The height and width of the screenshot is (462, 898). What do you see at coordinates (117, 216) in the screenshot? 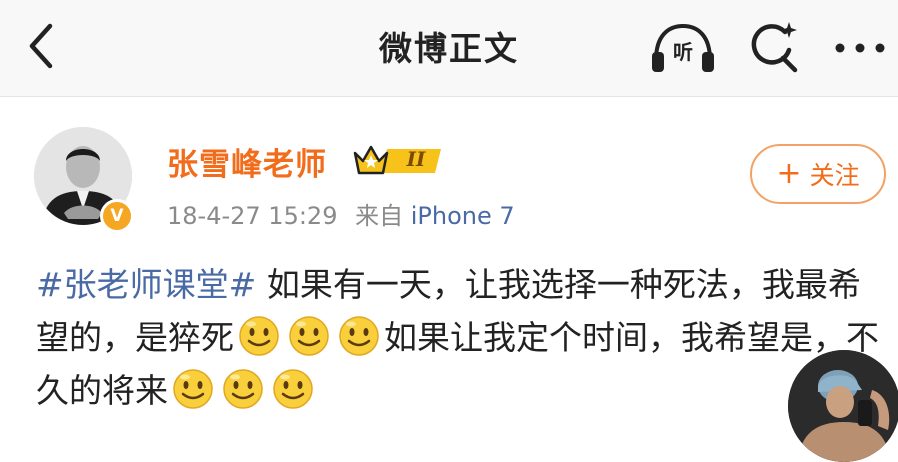
I see `verified-badge: V` at bounding box center [117, 216].